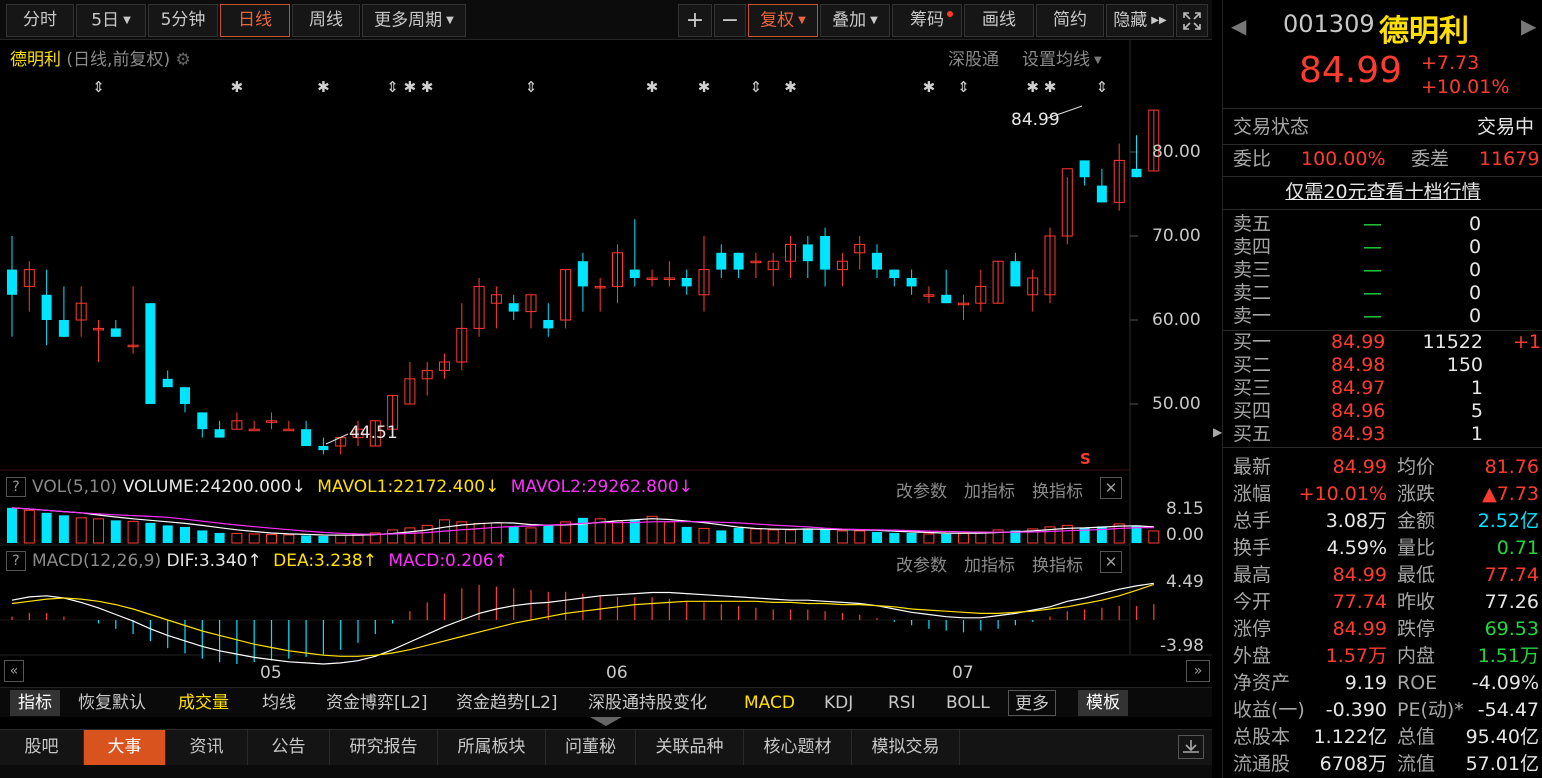 Image resolution: width=1542 pixels, height=778 pixels. Describe the element at coordinates (1057, 563) in the screenshot. I see `macd-swap-indicator-button: 换指标` at that location.